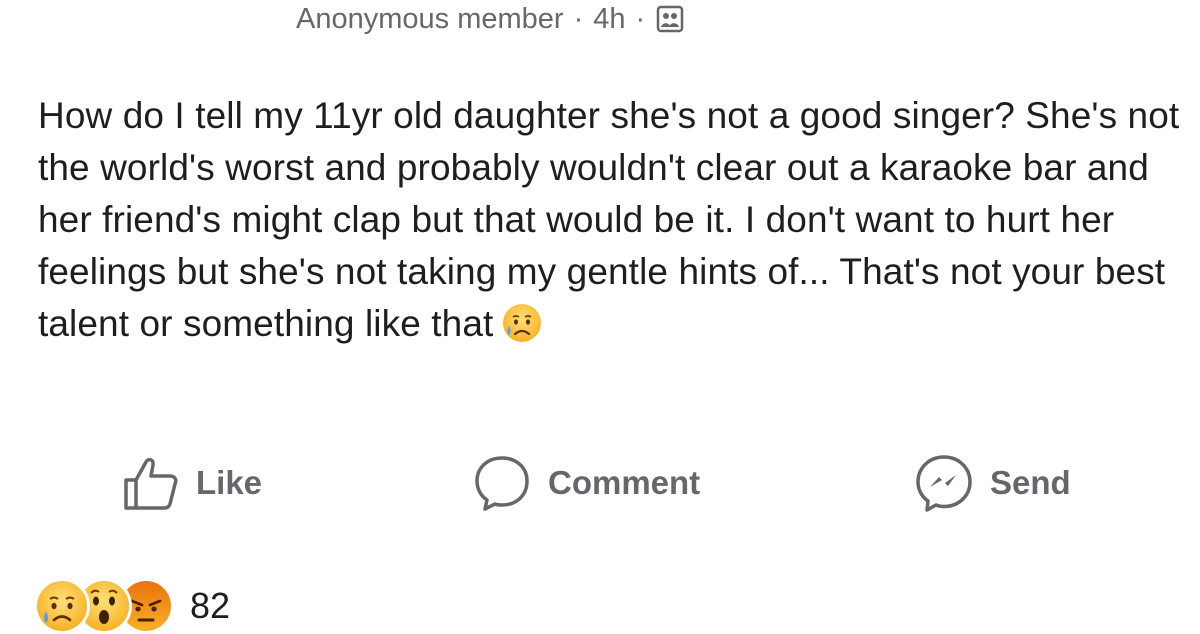  Describe the element at coordinates (502, 483) in the screenshot. I see `comment-bubble-icon` at that location.